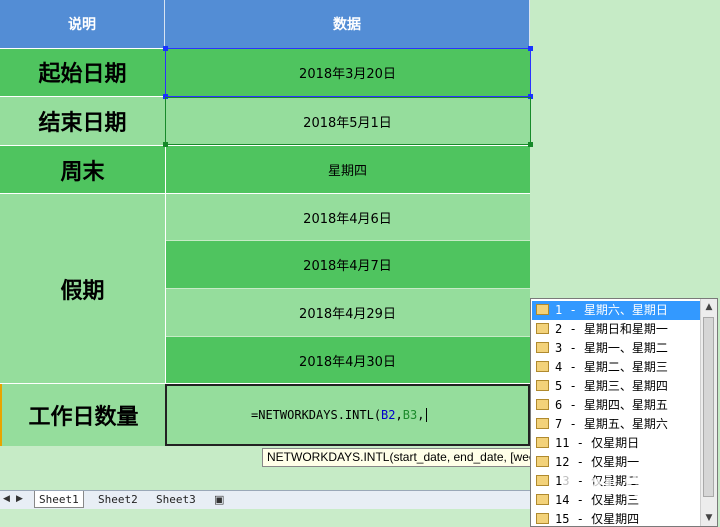 The width and height of the screenshot is (720, 527). What do you see at coordinates (348, 121) in the screenshot?
I see `reference-b3-highlight` at bounding box center [348, 121].